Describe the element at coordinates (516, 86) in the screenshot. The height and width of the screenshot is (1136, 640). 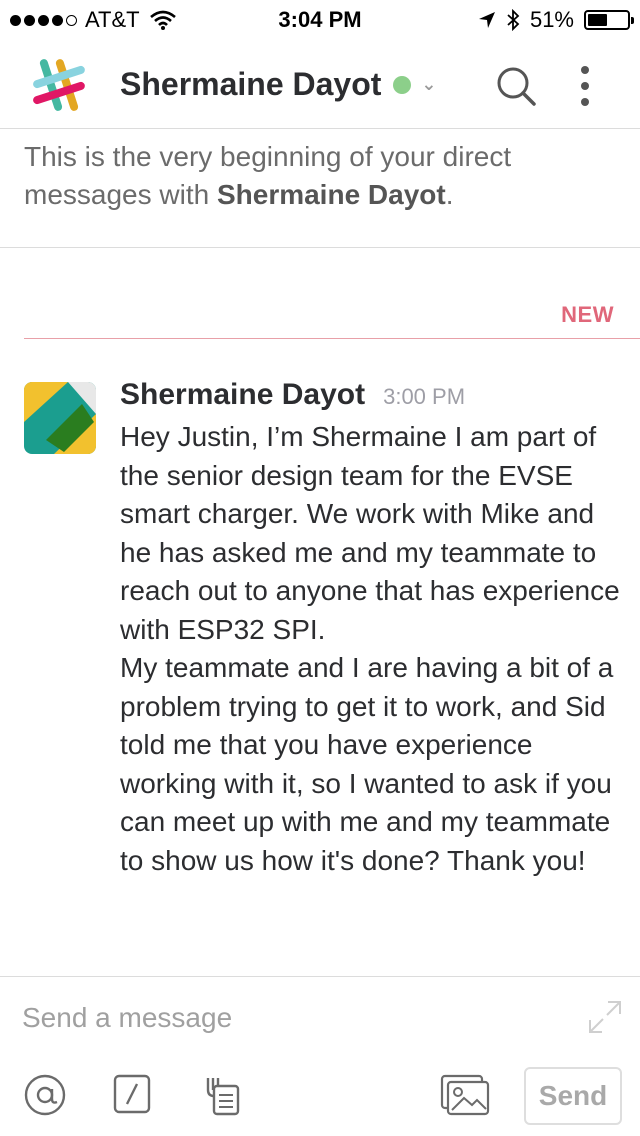
I see `search-icon` at that location.